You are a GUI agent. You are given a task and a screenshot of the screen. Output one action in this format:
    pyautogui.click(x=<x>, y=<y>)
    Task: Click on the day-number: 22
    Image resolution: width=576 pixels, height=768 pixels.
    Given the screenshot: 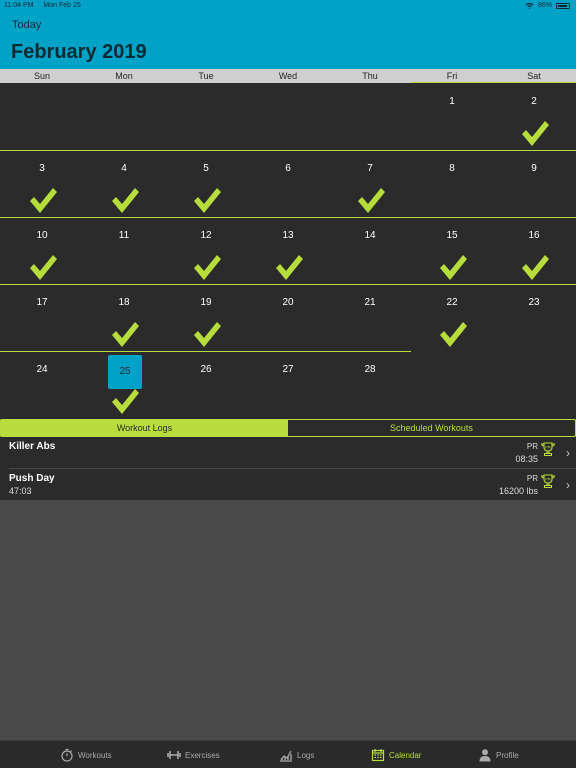 What is the action you would take?
    pyautogui.click(x=452, y=302)
    